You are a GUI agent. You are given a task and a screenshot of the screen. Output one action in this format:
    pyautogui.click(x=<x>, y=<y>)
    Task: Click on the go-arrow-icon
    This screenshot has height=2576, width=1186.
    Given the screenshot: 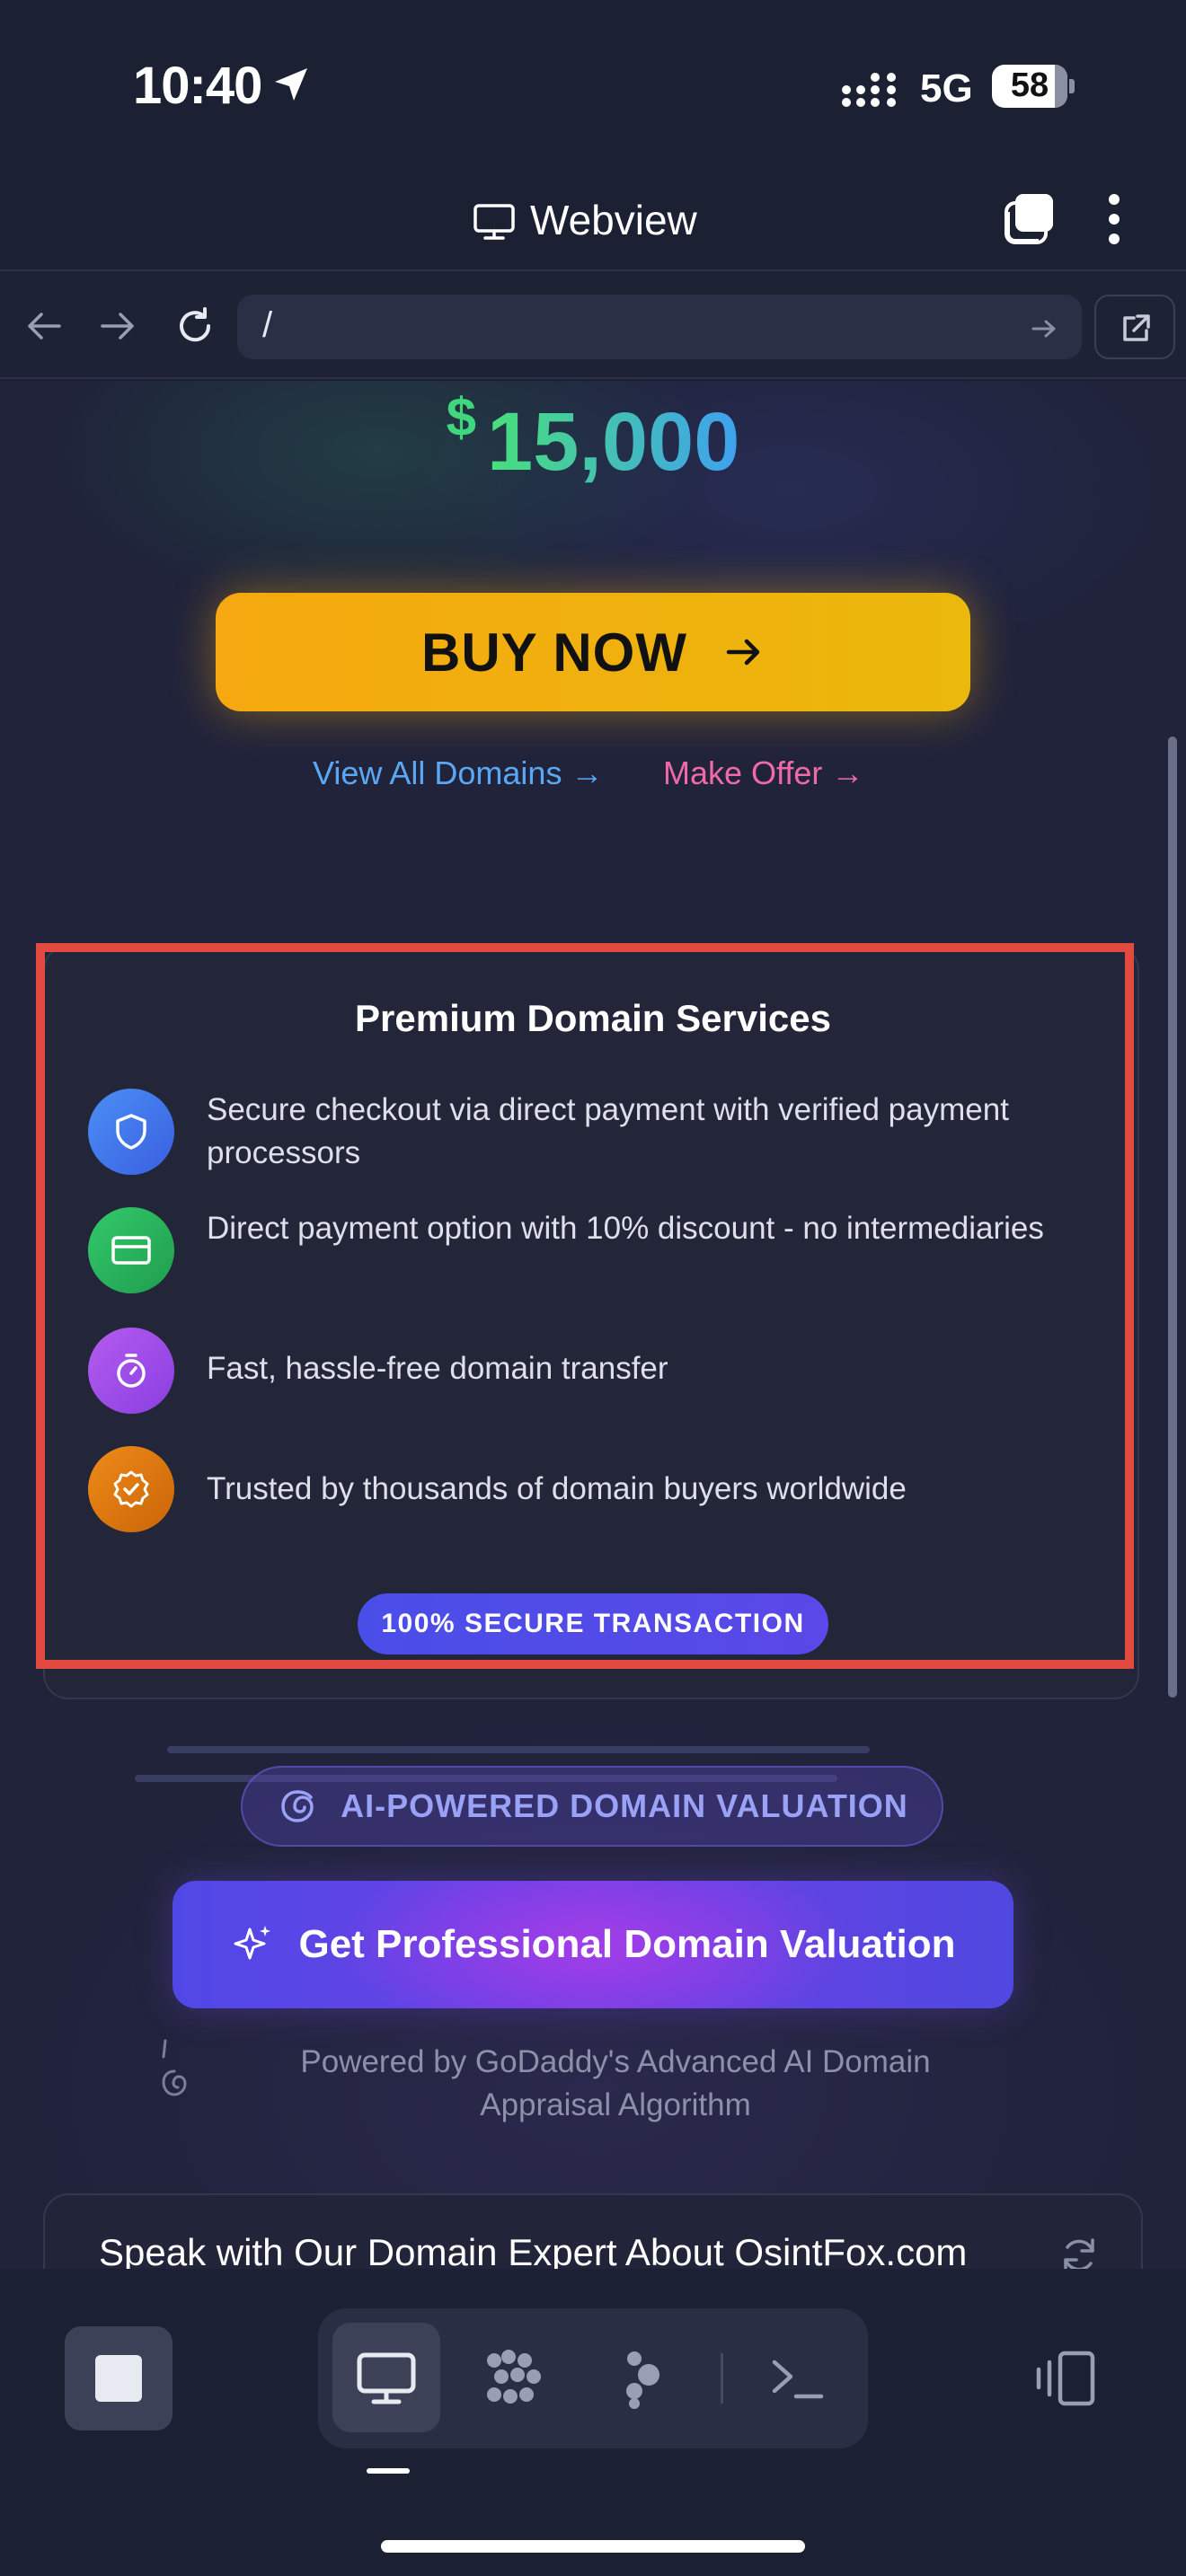 What is the action you would take?
    pyautogui.click(x=1044, y=328)
    